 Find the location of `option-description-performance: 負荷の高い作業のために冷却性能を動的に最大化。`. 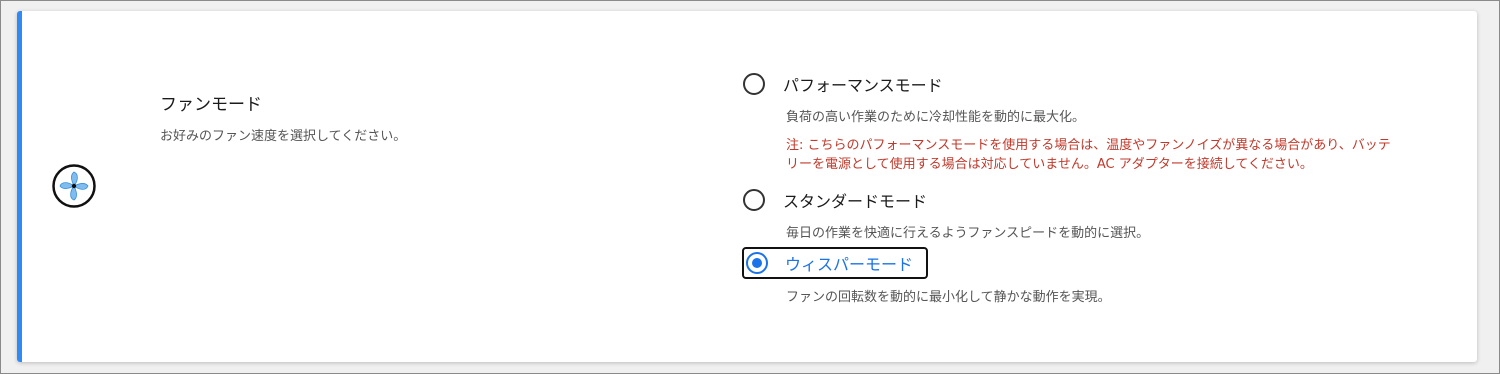

option-description-performance: 負荷の高い作業のために冷却性能を動的に最大化。 is located at coordinates (936, 117).